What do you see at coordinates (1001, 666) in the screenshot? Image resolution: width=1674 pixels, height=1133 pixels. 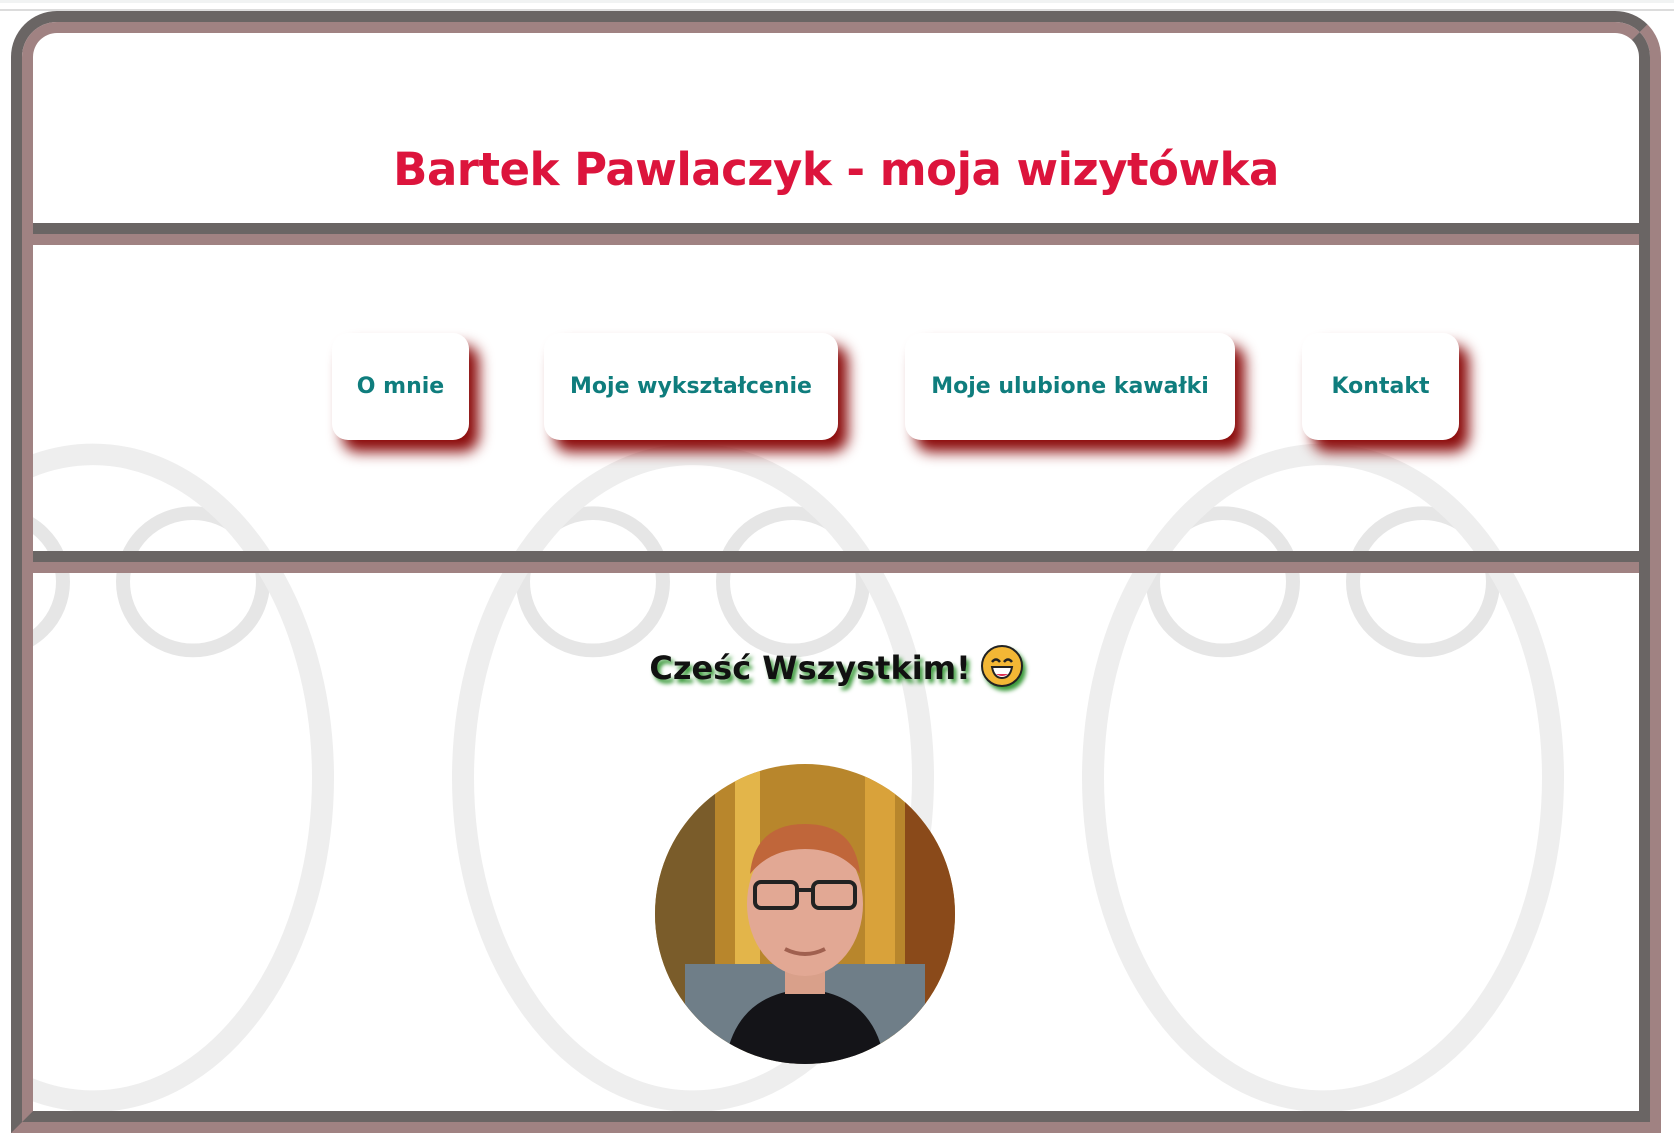 I see `grinning-face-icon` at bounding box center [1001, 666].